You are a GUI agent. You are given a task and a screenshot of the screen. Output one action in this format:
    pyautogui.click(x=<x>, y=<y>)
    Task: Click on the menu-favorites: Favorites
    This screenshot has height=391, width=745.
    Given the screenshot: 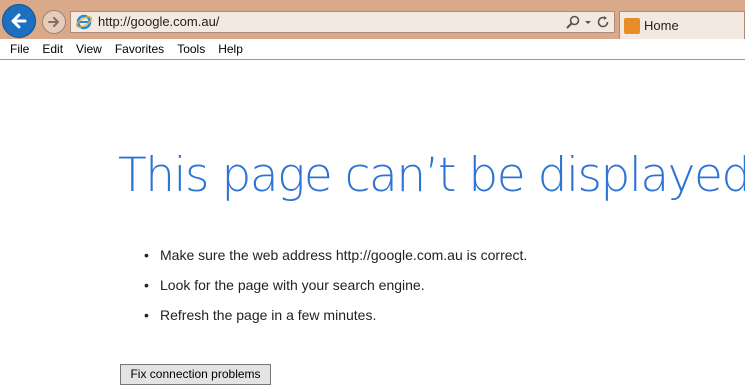 What is the action you would take?
    pyautogui.click(x=134, y=49)
    